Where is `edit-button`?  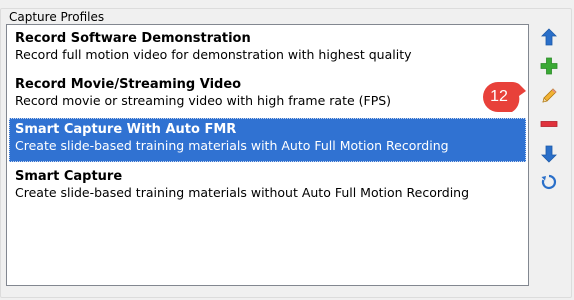
edit-button is located at coordinates (549, 96).